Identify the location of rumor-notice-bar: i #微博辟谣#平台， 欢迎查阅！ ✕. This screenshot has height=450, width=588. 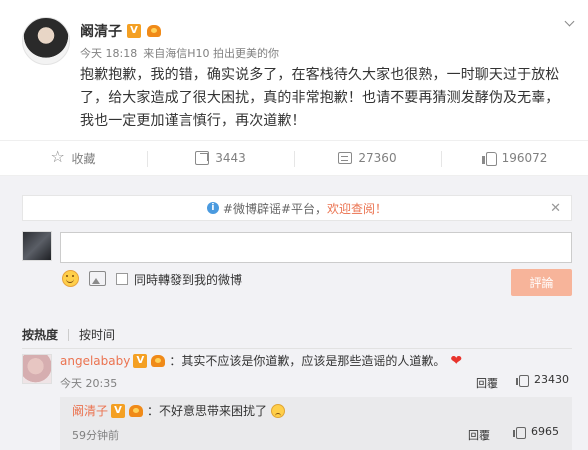
(297, 208).